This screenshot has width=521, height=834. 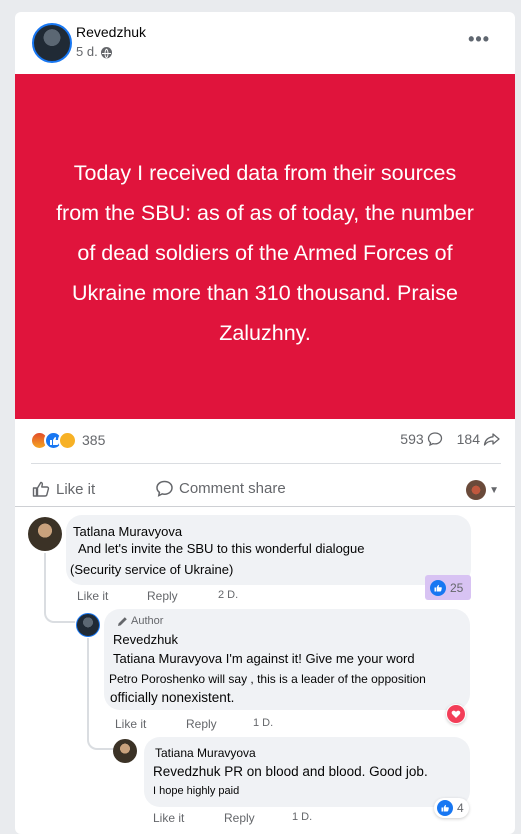 I want to click on comment-bubble-icon, so click(x=164, y=488).